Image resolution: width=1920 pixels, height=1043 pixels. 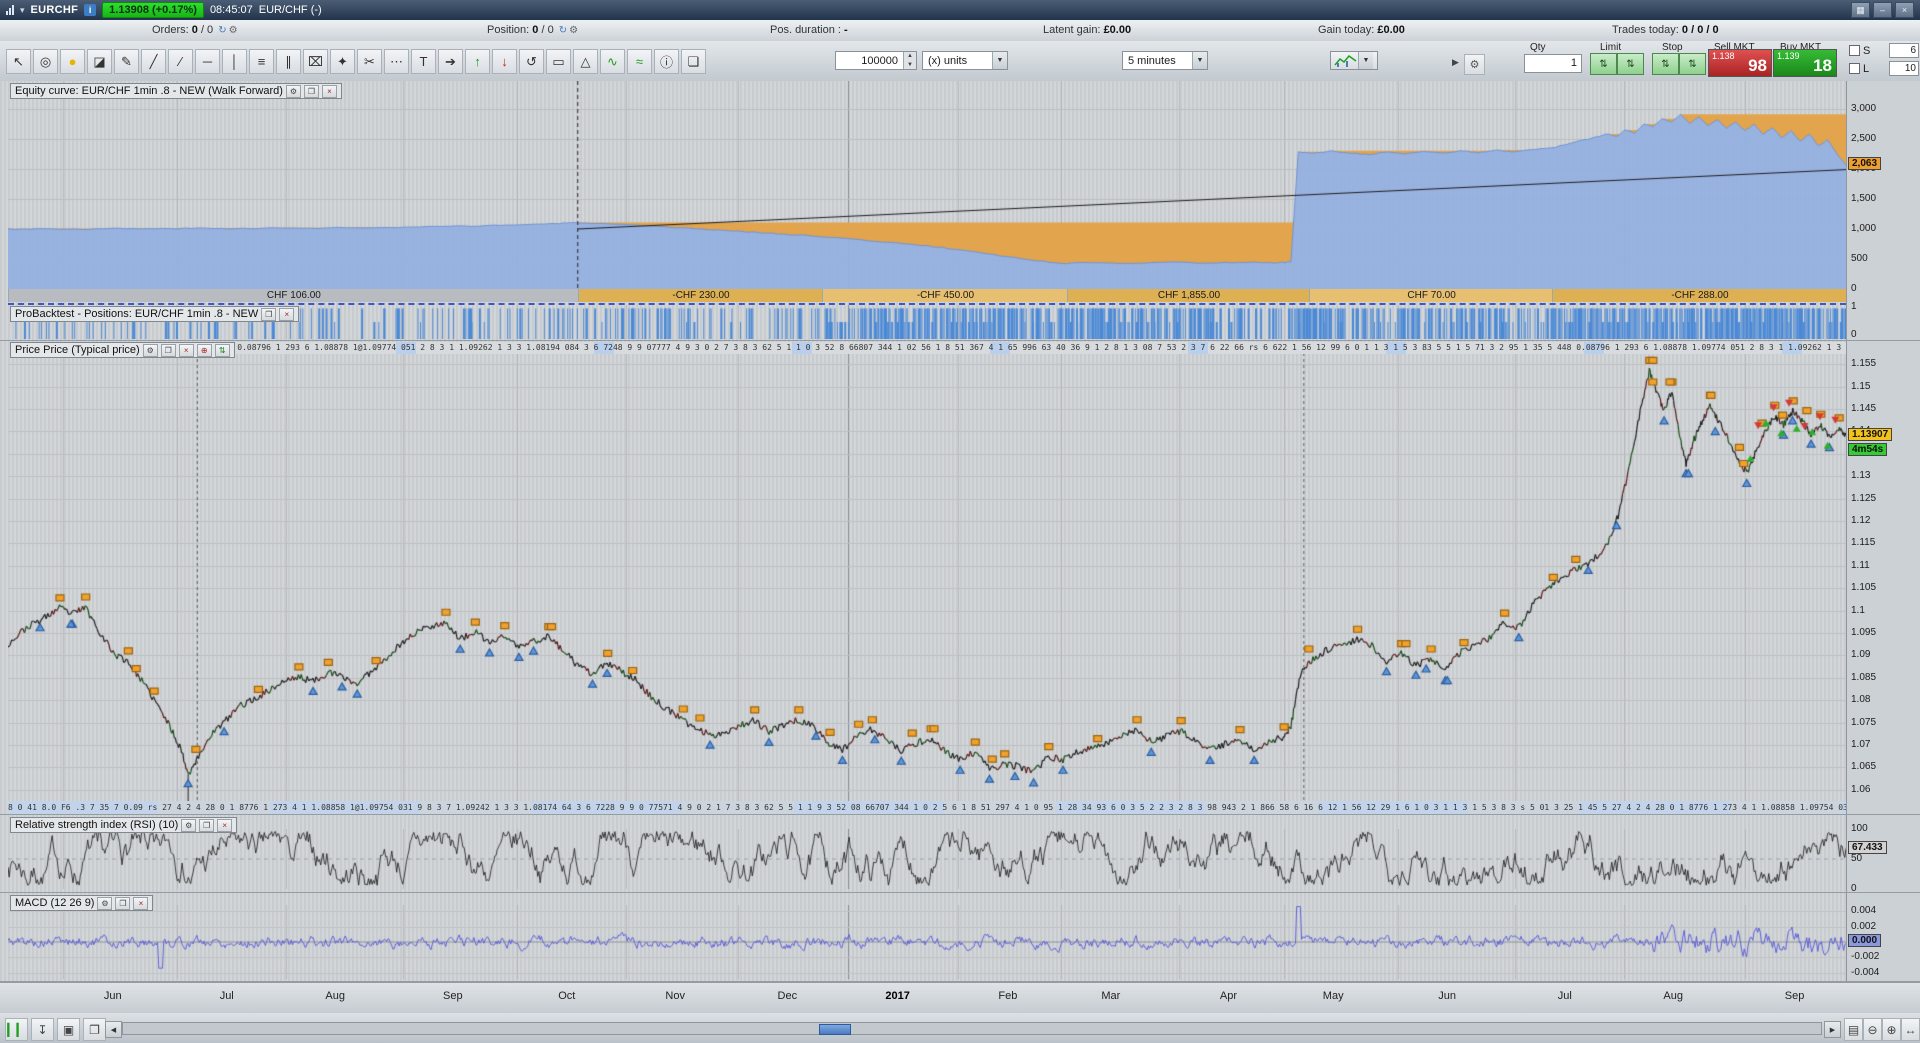 What do you see at coordinates (1872, 1029) in the screenshot?
I see `zoom-out-icon: ⊖` at bounding box center [1872, 1029].